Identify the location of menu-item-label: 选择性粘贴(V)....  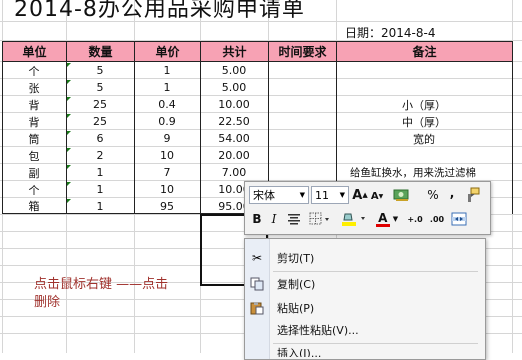
(318, 330).